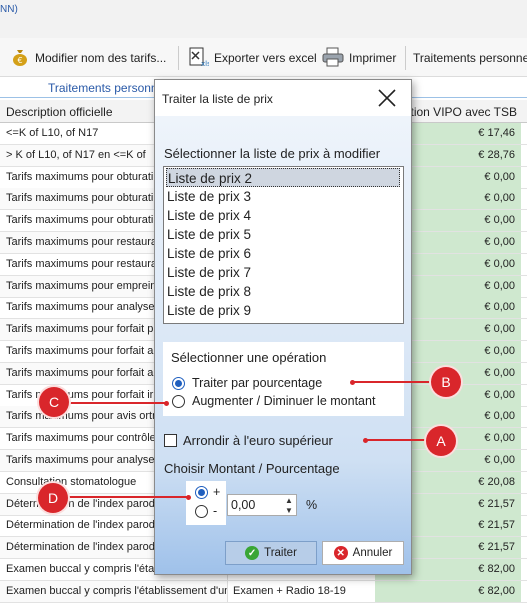 The image size is (527, 603). Describe the element at coordinates (446, 382) in the screenshot. I see `annotation-badge-b: B` at that location.